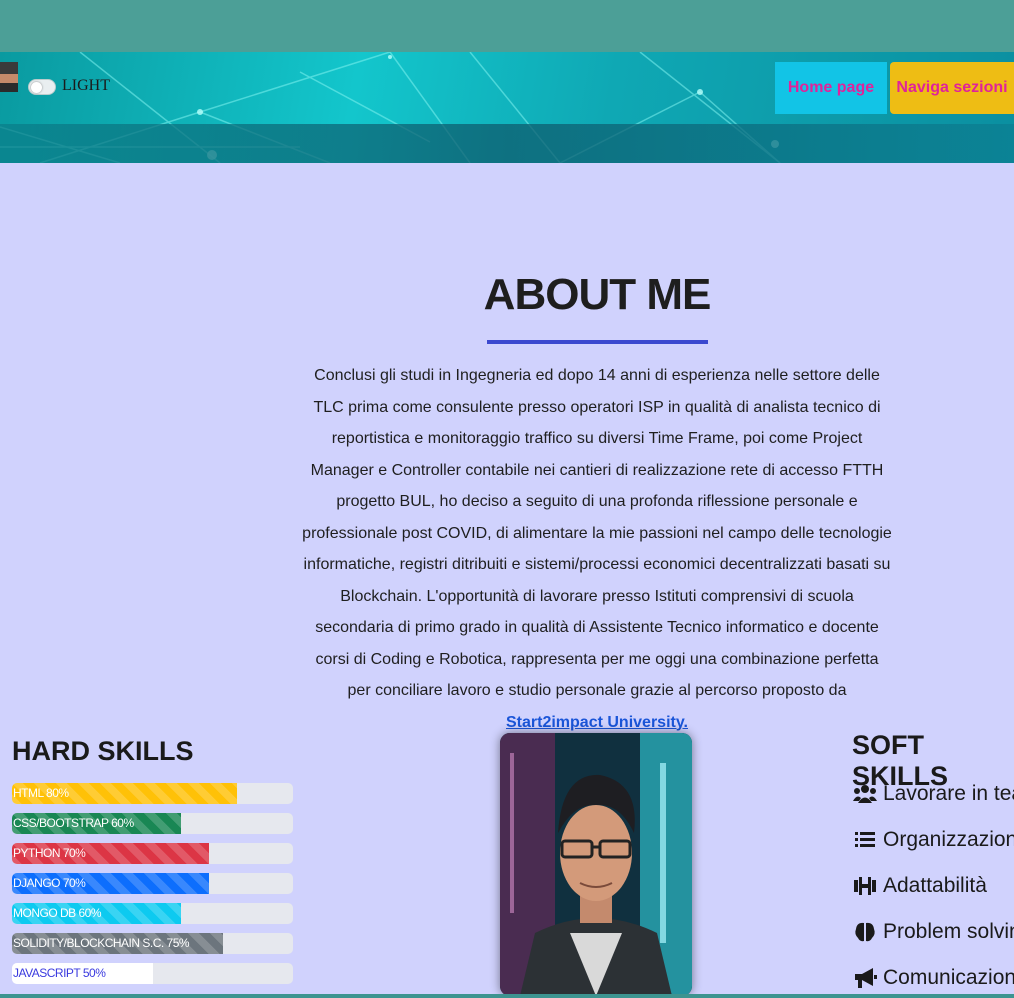  What do you see at coordinates (865, 932) in the screenshot?
I see `brain-icon` at bounding box center [865, 932].